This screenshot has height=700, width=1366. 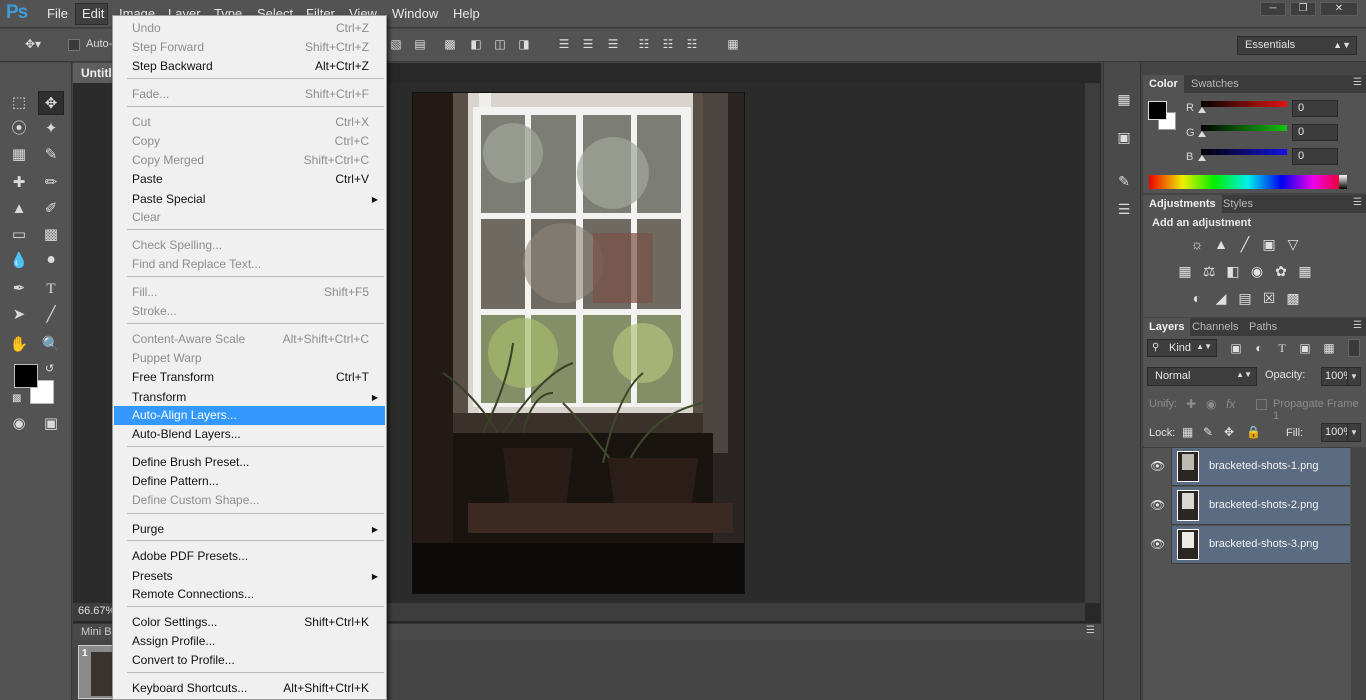 What do you see at coordinates (49, 368) in the screenshot?
I see `swap-colors-icon: ↺` at bounding box center [49, 368].